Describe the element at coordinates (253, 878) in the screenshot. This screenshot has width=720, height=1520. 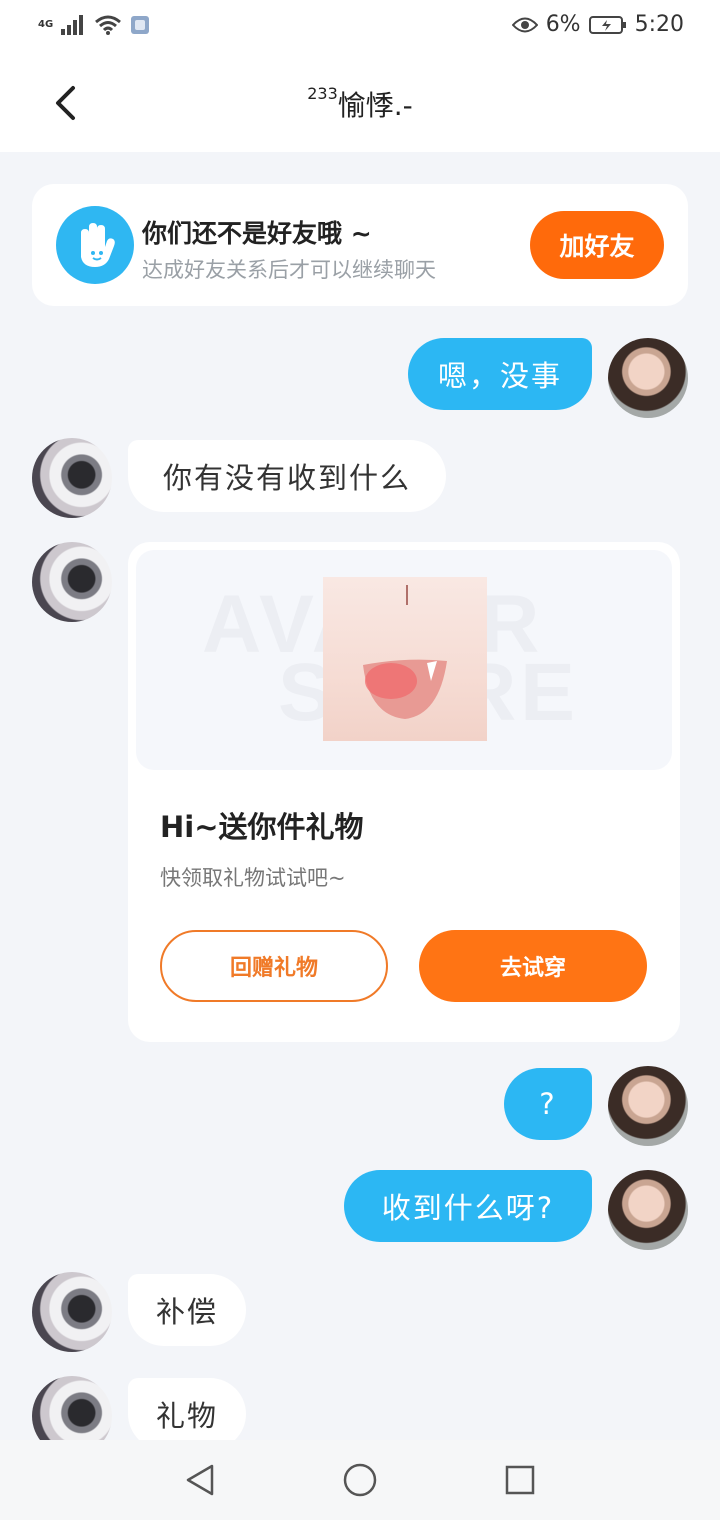
I see `gift-description: 快领取礼物试试吧~` at that location.